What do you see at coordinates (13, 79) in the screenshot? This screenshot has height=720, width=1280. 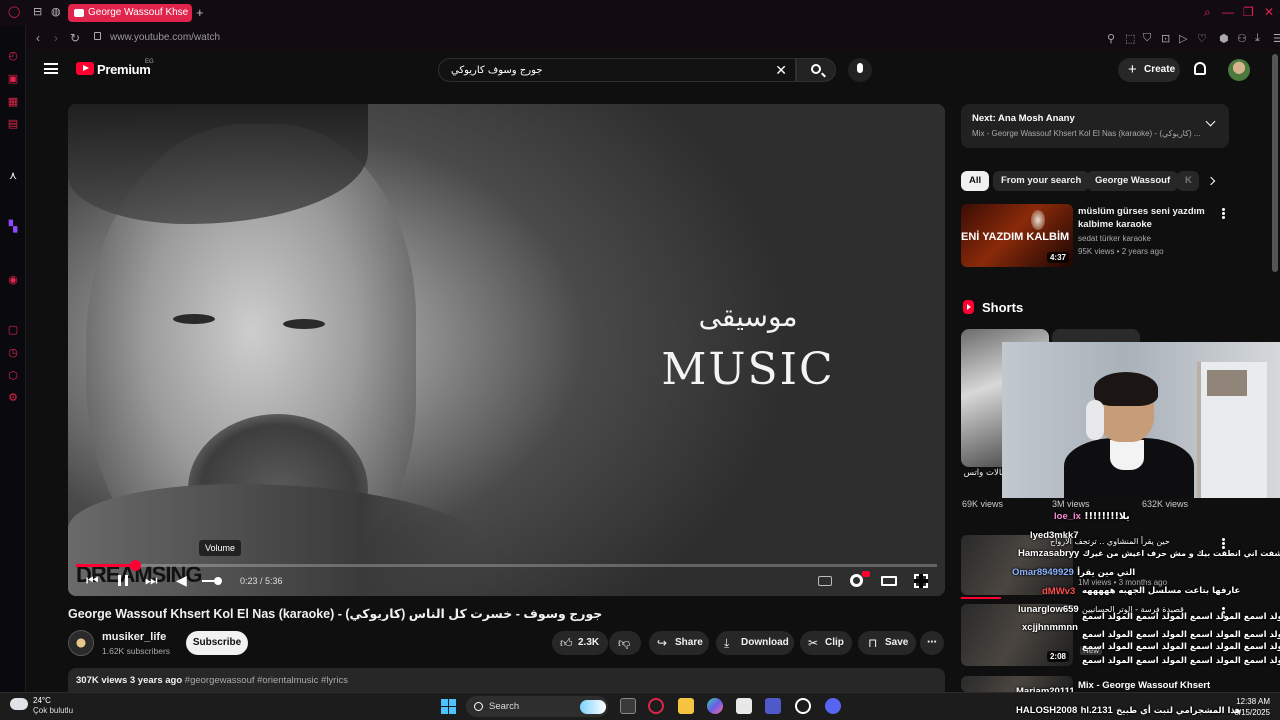 I see `bag-icon: ▣` at bounding box center [13, 79].